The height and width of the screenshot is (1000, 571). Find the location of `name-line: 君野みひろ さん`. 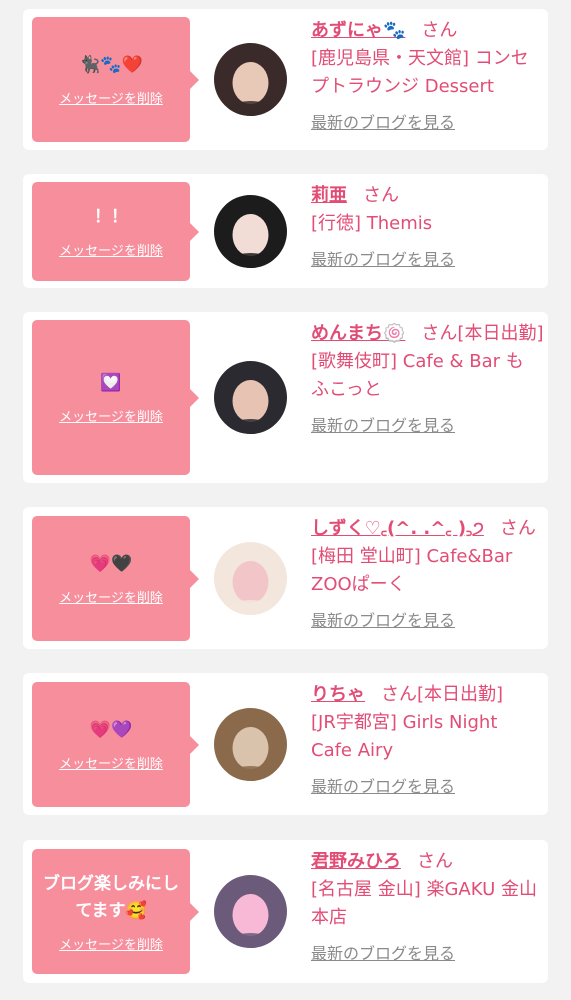

name-line: 君野みひろ さん is located at coordinates (426, 862).